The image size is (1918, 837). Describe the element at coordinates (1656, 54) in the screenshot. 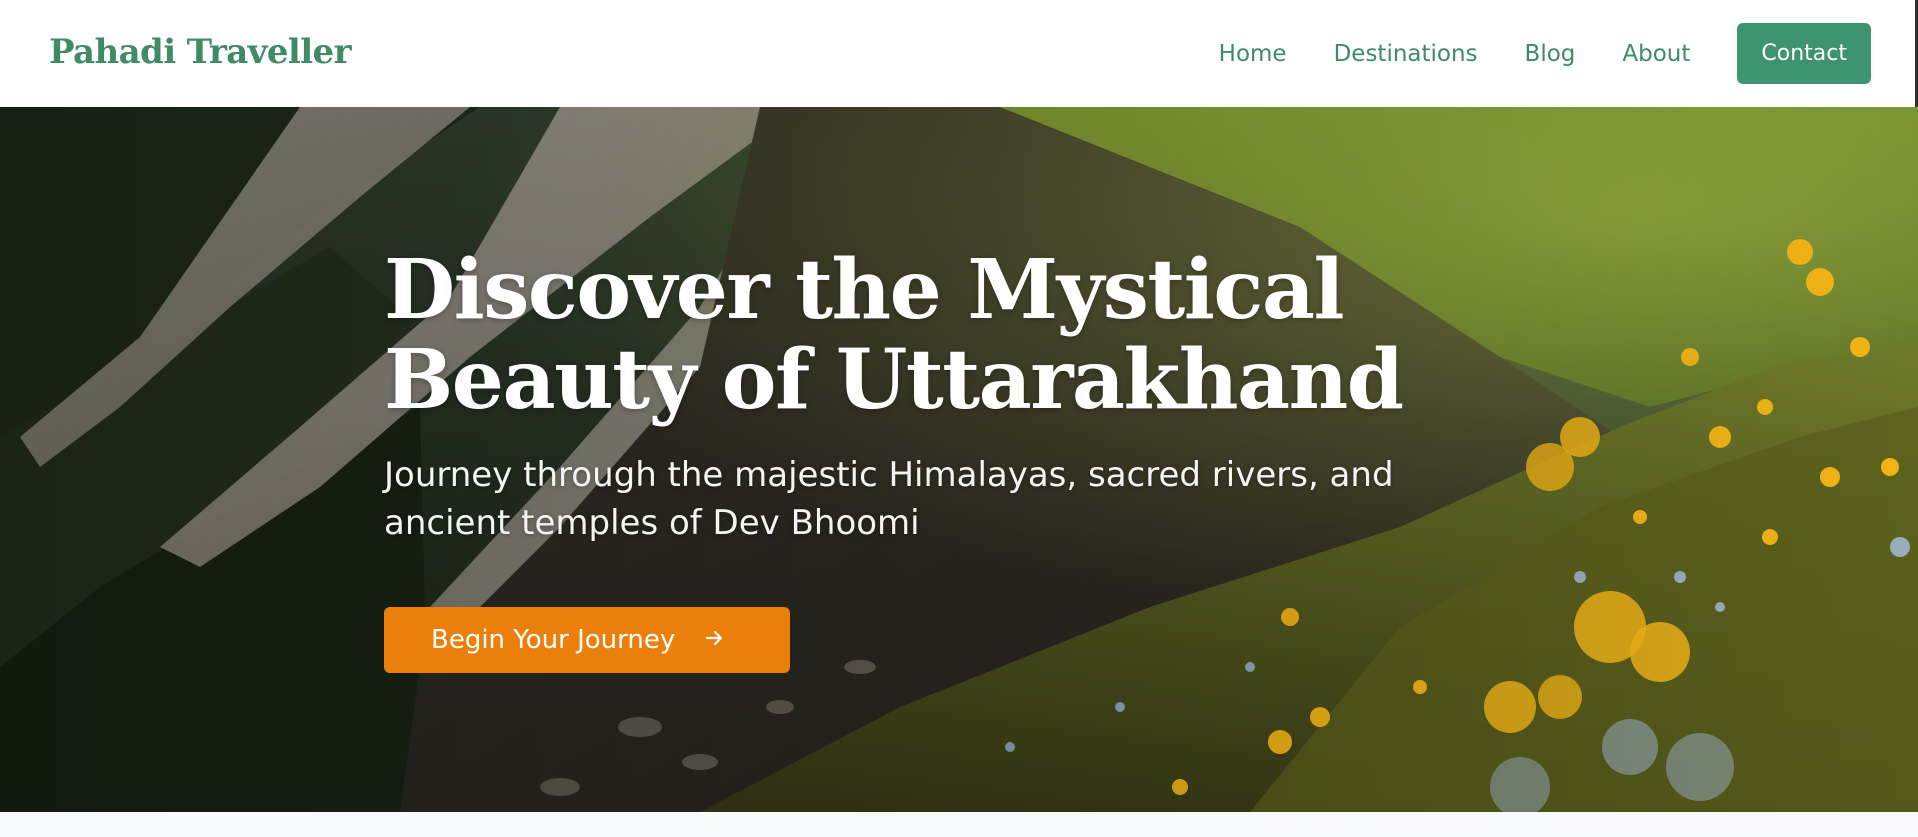

I see `nav-about: About` at that location.